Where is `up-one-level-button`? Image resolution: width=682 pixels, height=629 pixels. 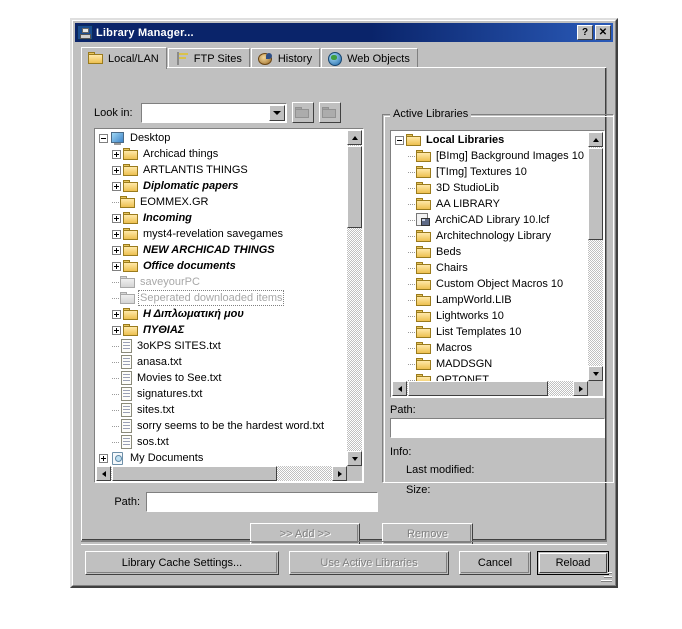 up-one-level-button is located at coordinates (302, 112).